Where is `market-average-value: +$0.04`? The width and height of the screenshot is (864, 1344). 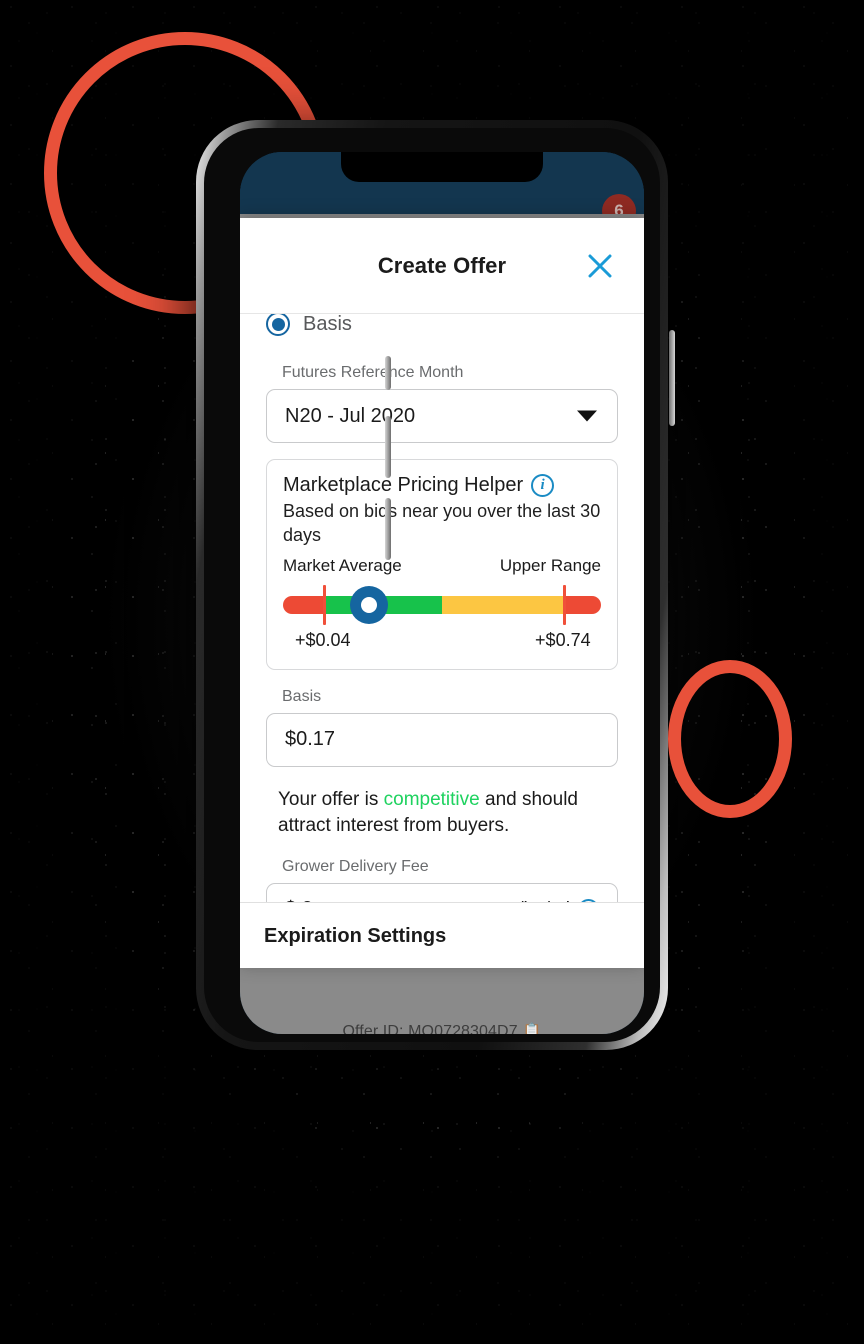 market-average-value: +$0.04 is located at coordinates (322, 639).